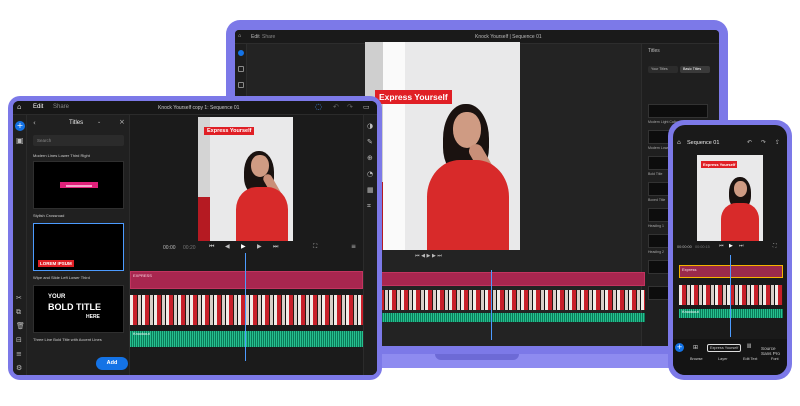  What do you see at coordinates (19, 368) in the screenshot?
I see `settings-icon: ⚙` at bounding box center [19, 368].